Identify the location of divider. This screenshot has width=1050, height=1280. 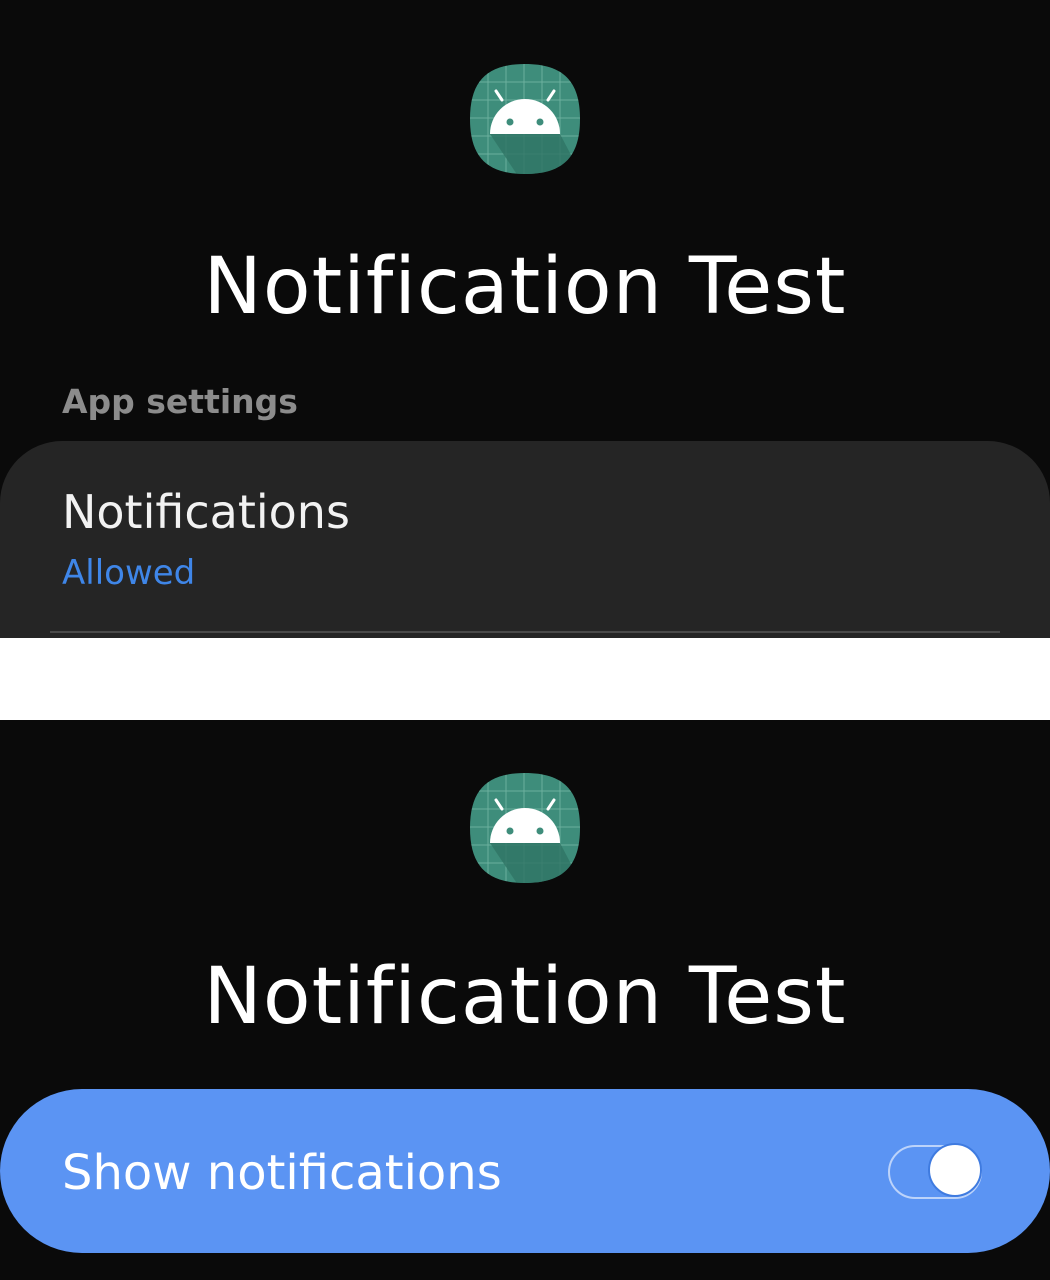
(525, 632).